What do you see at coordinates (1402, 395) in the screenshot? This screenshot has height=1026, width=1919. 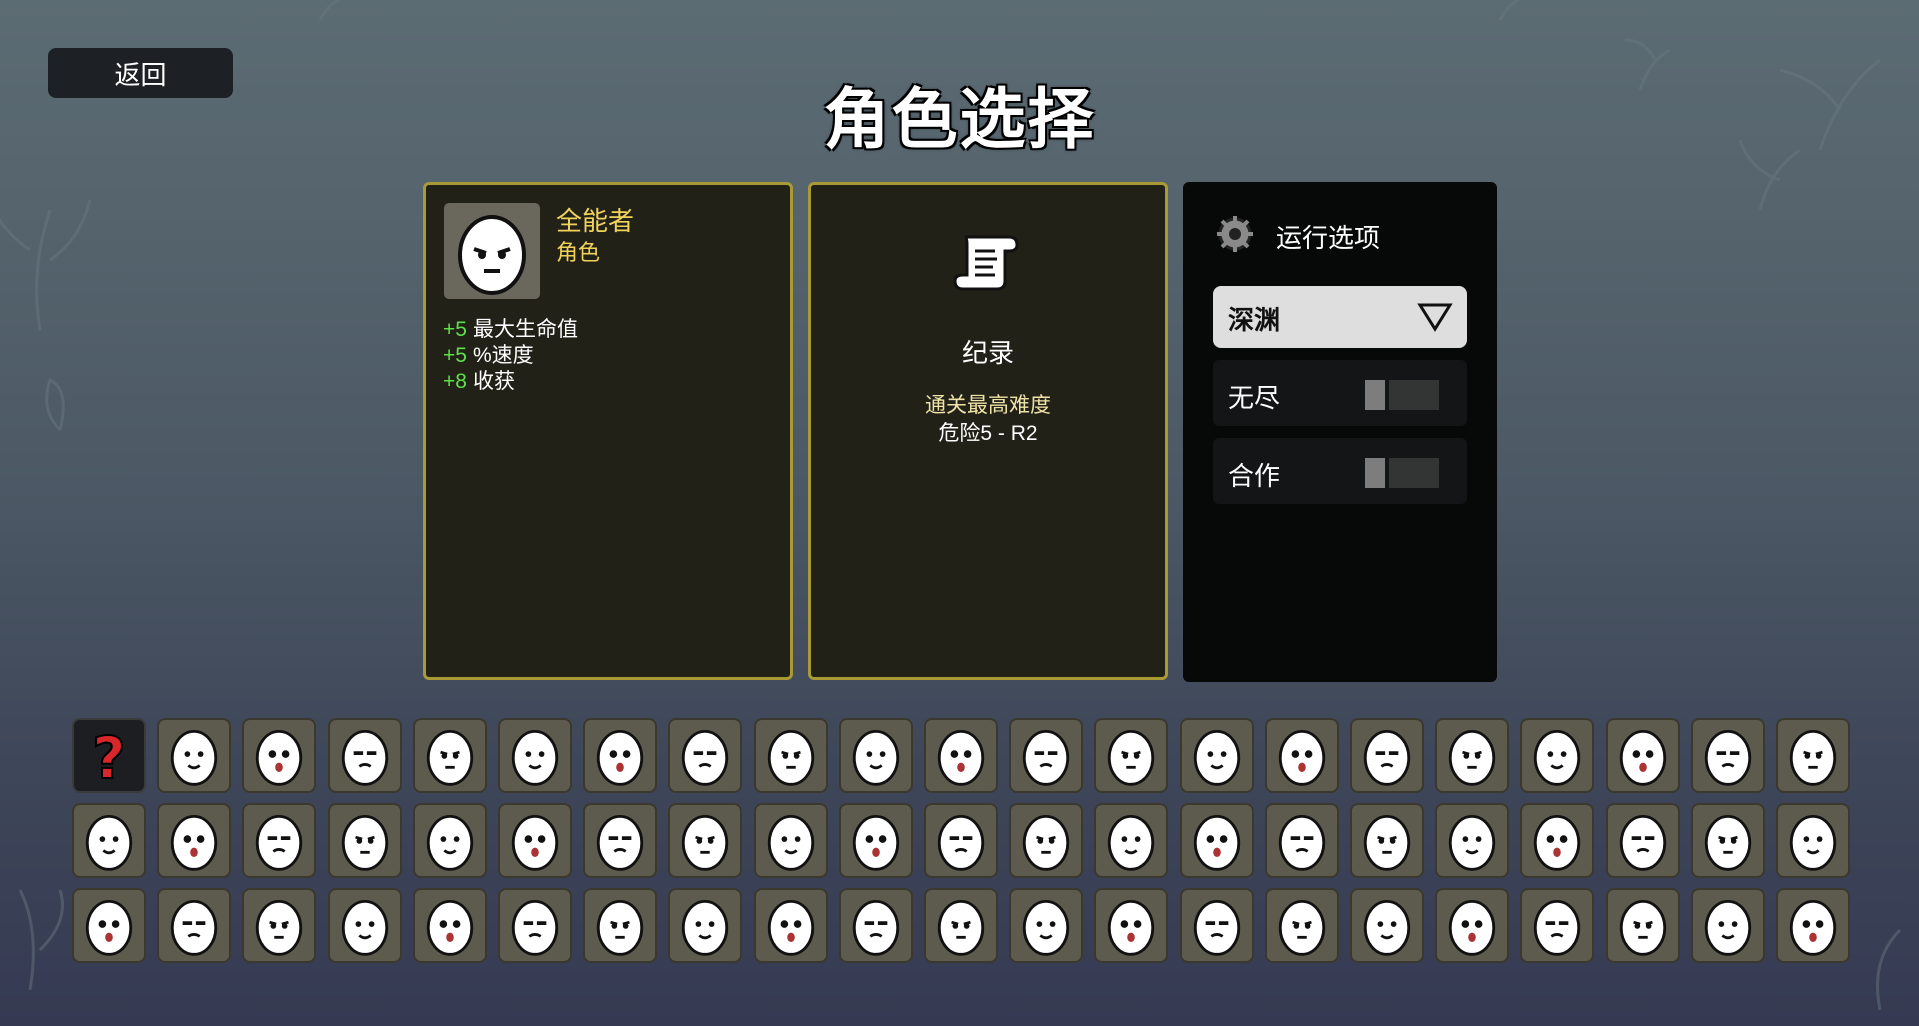 I see `endless-toggle` at bounding box center [1402, 395].